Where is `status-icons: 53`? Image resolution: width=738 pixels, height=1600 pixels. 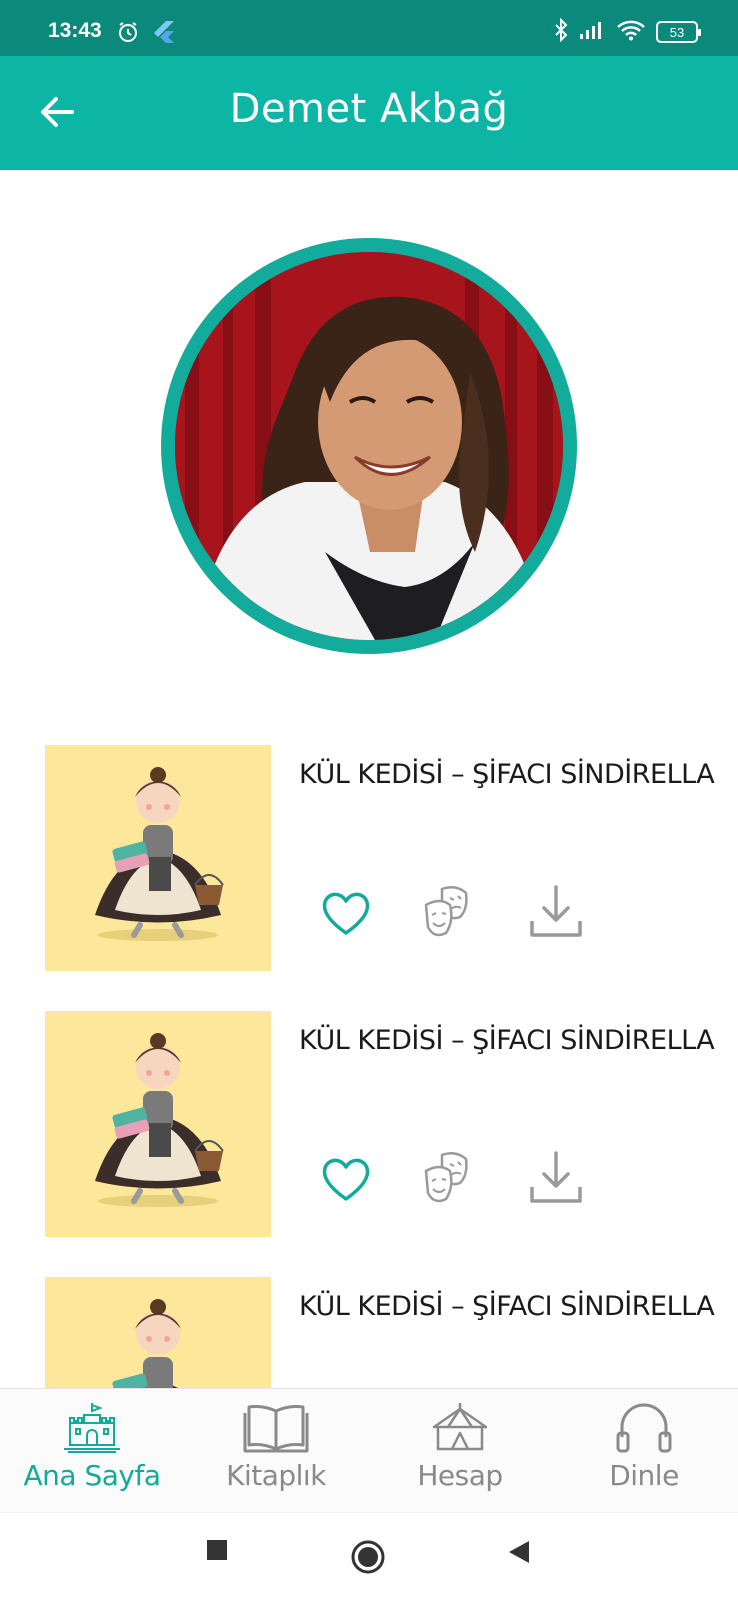
status-icons: 53 is located at coordinates (627, 31).